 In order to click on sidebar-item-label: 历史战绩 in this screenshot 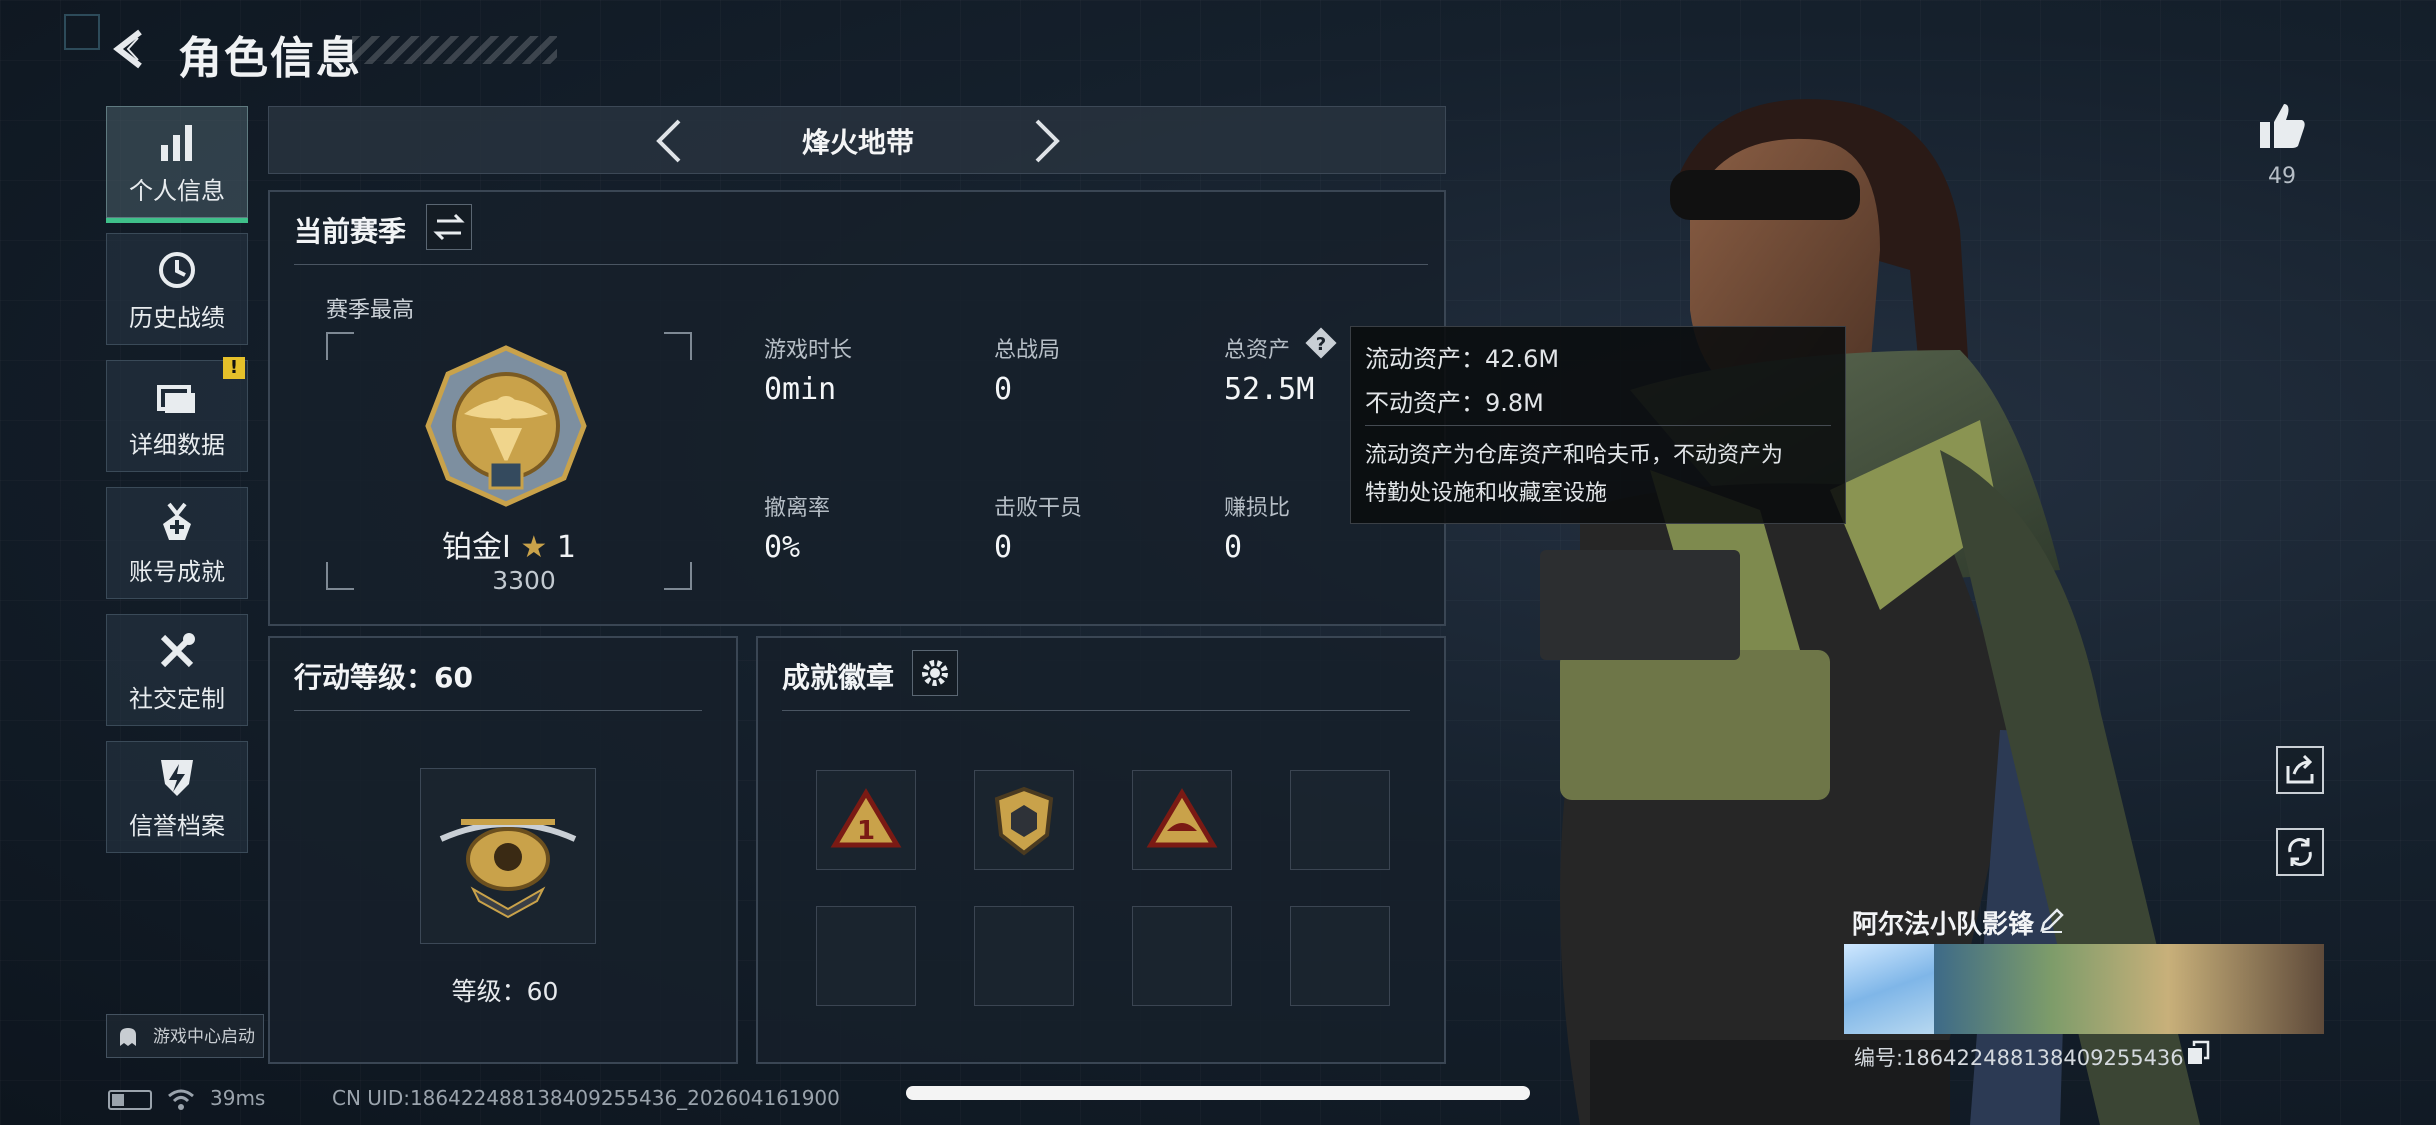, I will do `click(177, 318)`.